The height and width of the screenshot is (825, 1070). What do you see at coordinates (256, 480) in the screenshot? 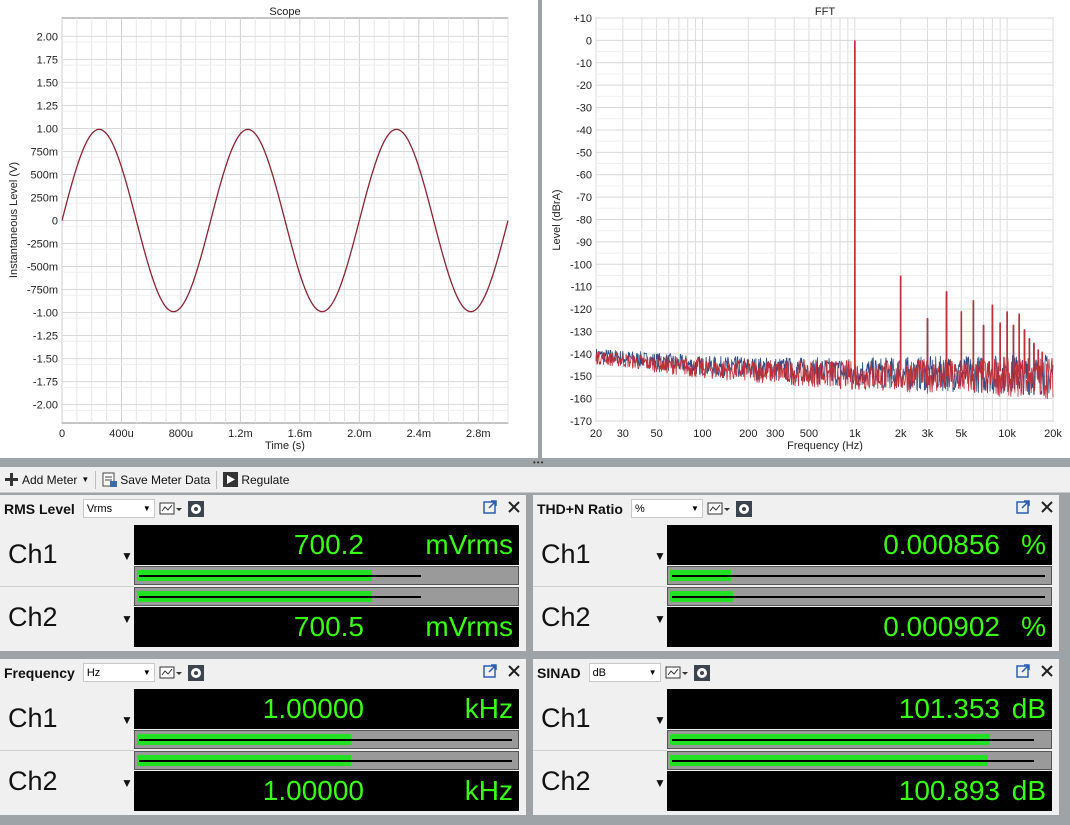
I see `regulate-button: Regulate` at bounding box center [256, 480].